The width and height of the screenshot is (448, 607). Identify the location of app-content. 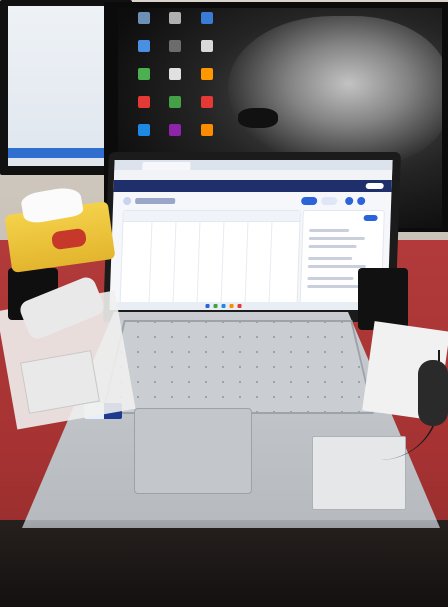
(250, 251).